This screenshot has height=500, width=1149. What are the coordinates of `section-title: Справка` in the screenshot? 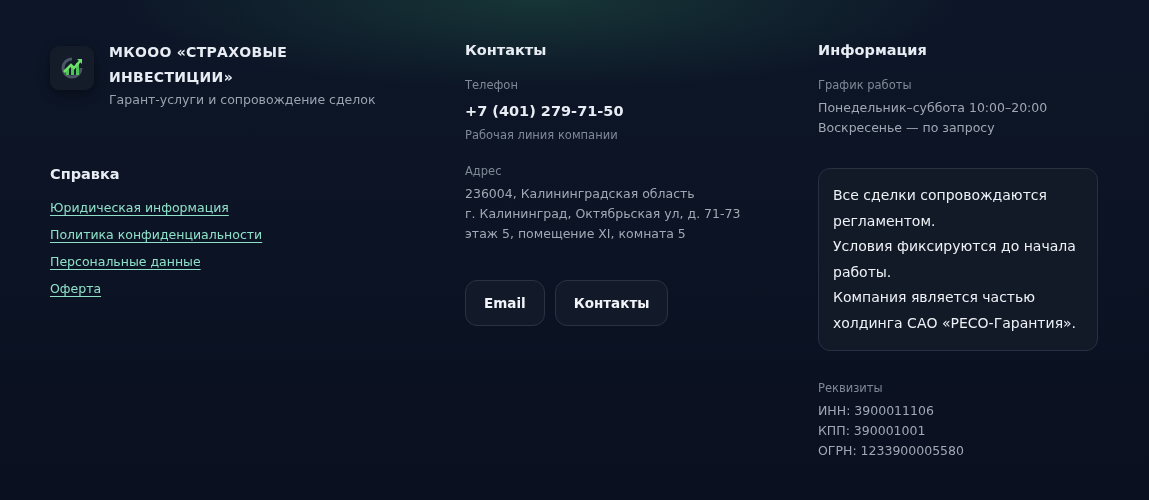 It's located at (85, 174).